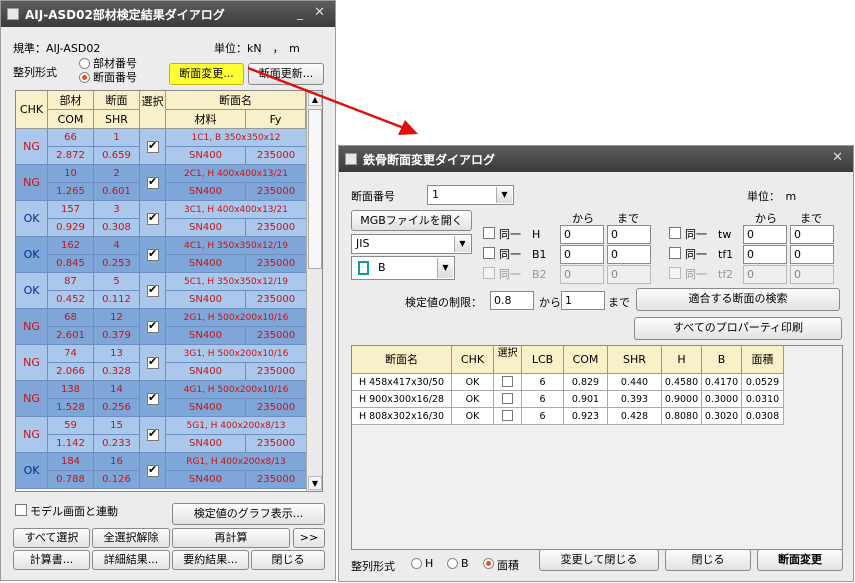 The width and height of the screenshot is (855, 583). What do you see at coordinates (351, 159) in the screenshot?
I see `window-icon` at bounding box center [351, 159].